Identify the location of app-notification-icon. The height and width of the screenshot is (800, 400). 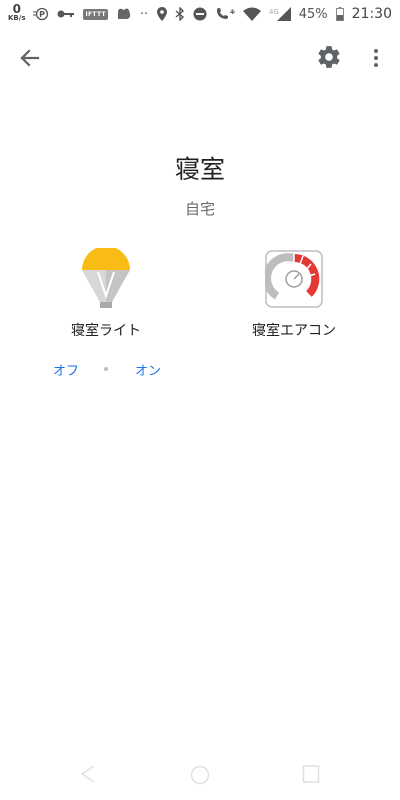
(124, 14).